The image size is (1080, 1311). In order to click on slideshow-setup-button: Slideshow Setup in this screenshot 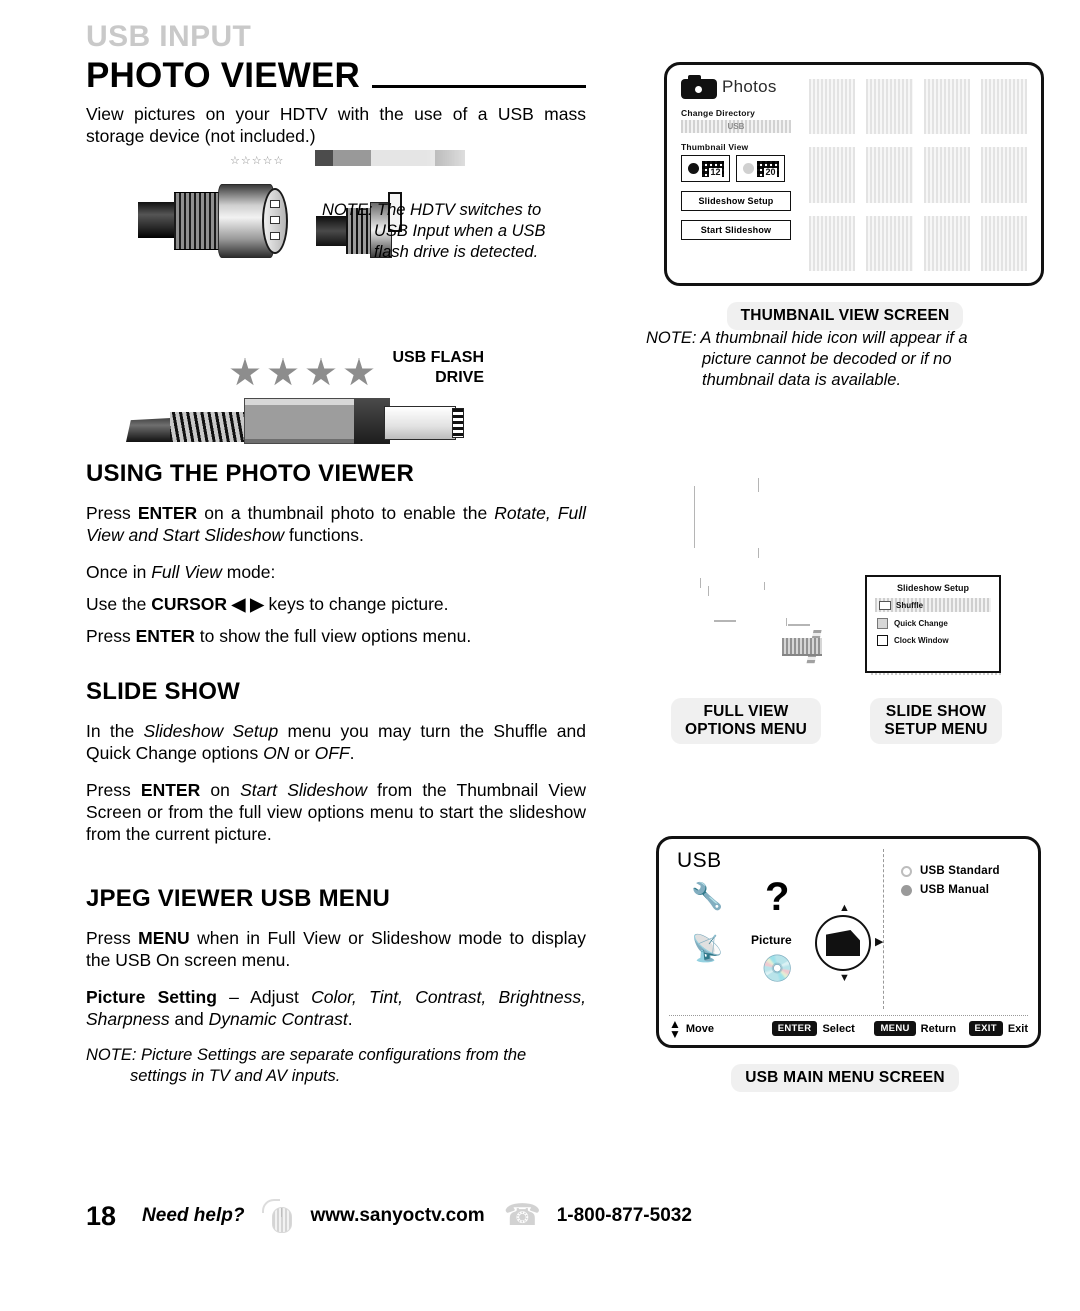, I will do `click(736, 201)`.